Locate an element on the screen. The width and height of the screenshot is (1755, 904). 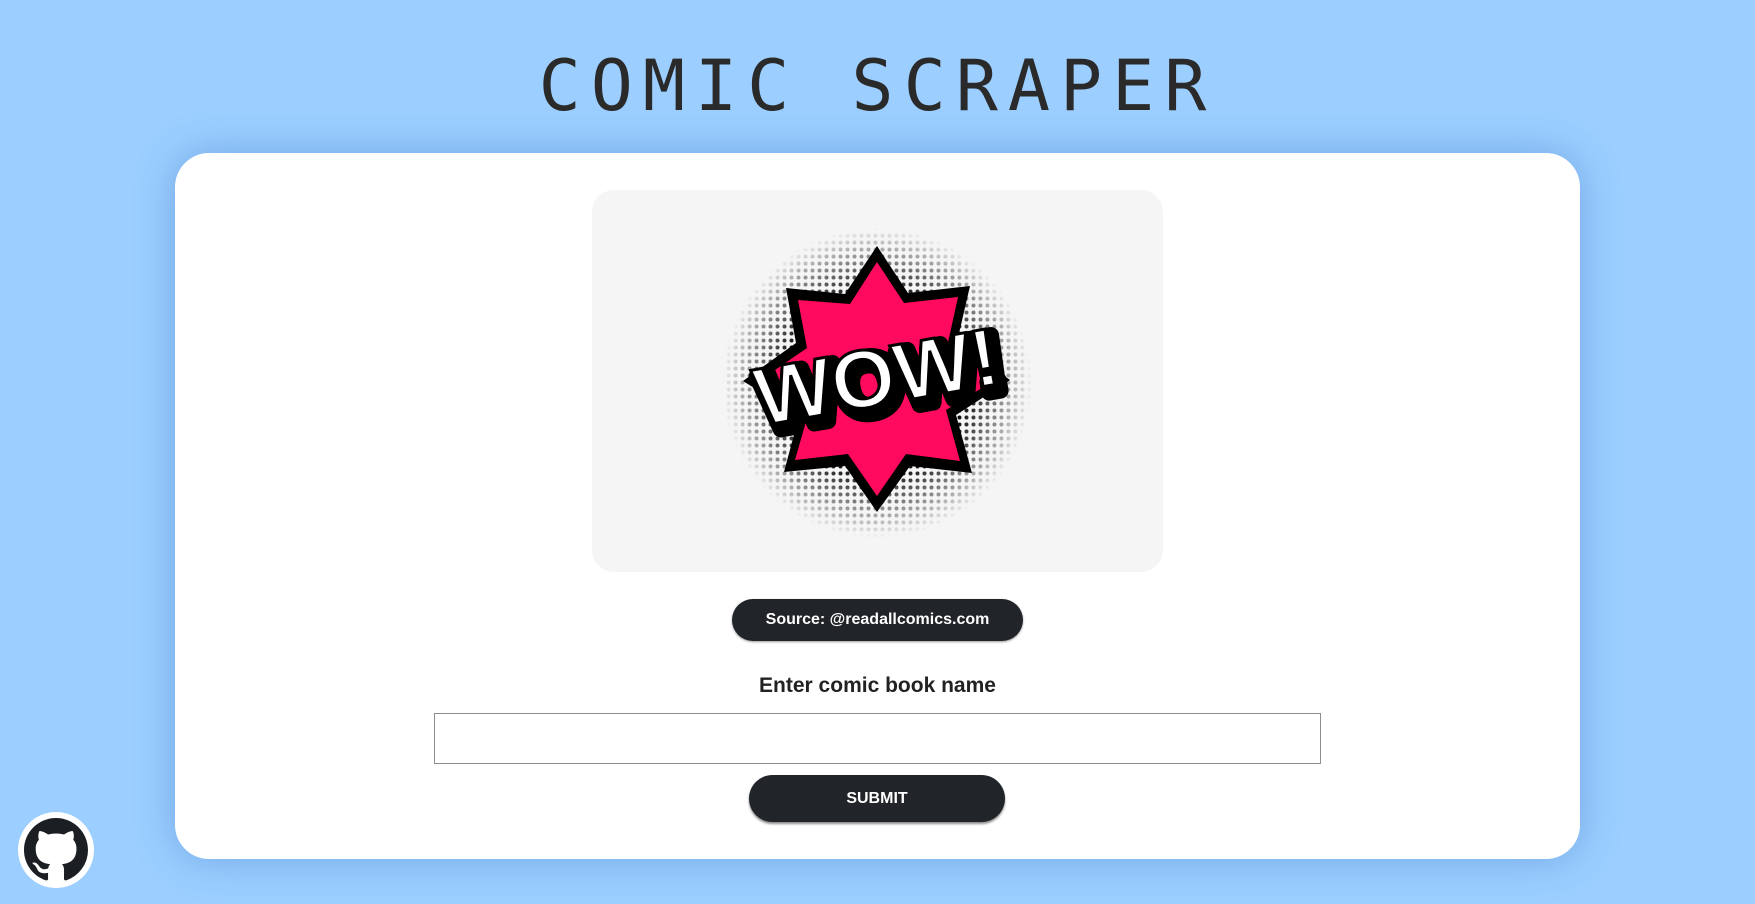
comic-name-label: Enter comic book name is located at coordinates (877, 685).